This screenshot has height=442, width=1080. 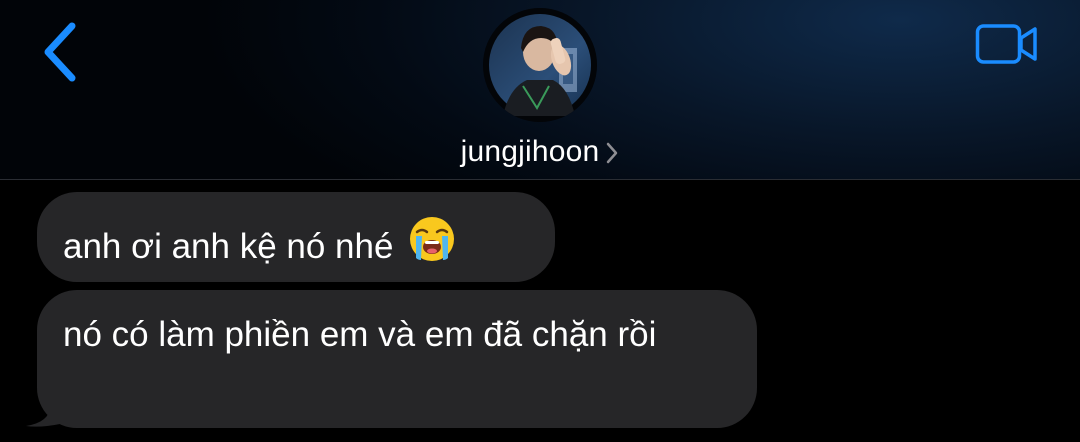 I want to click on message-bubble: anh ơi anh kệ nó nhé, so click(x=296, y=237).